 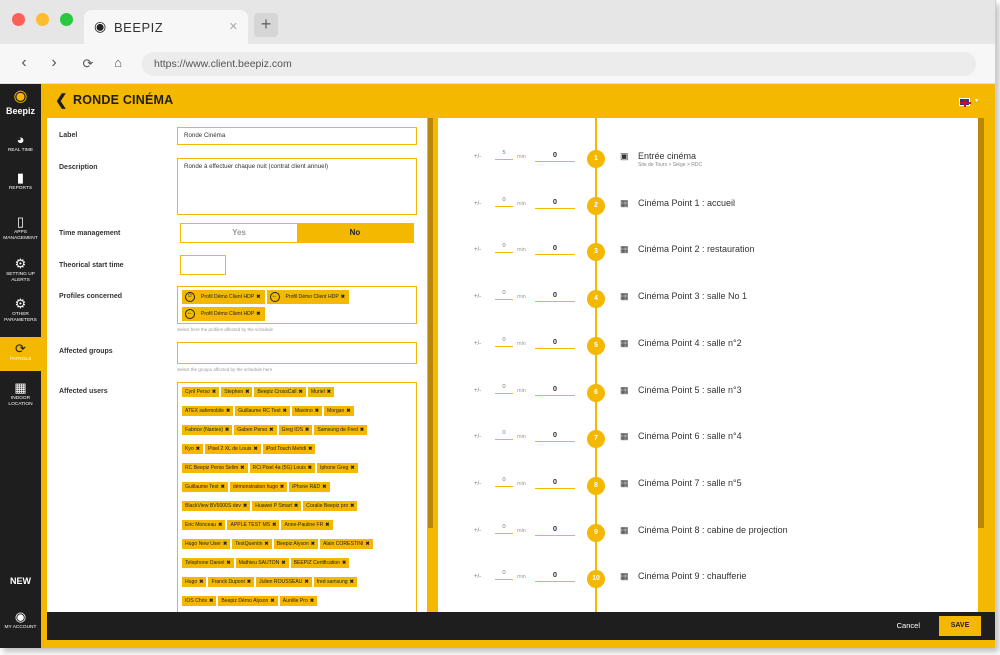 I want to click on sidebar-item-apps-management: ▯ APPS MANAGEMENT, so click(x=20, y=232).